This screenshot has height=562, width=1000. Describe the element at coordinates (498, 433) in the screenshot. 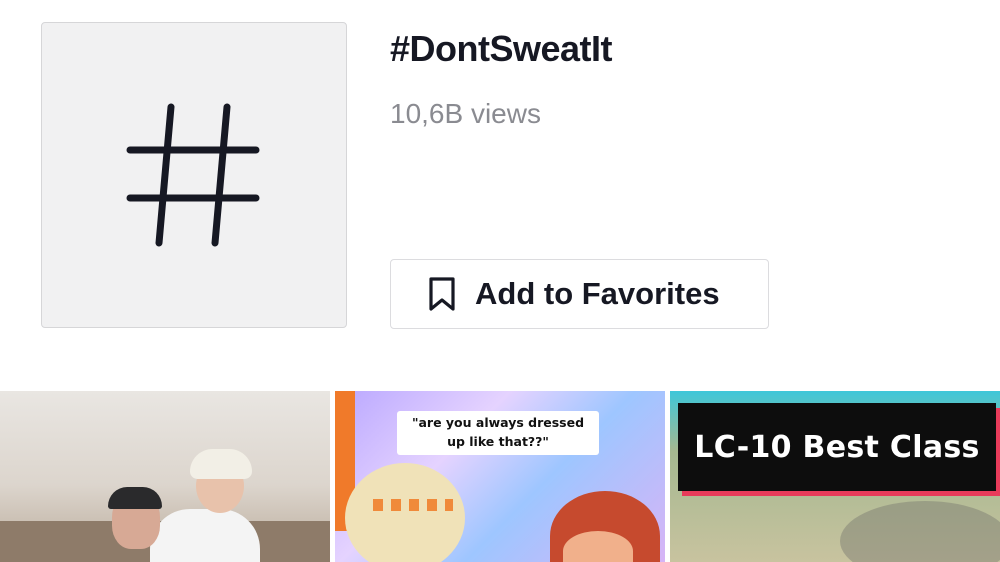

I see `video-caption: "are you always dressed up like that??"` at that location.